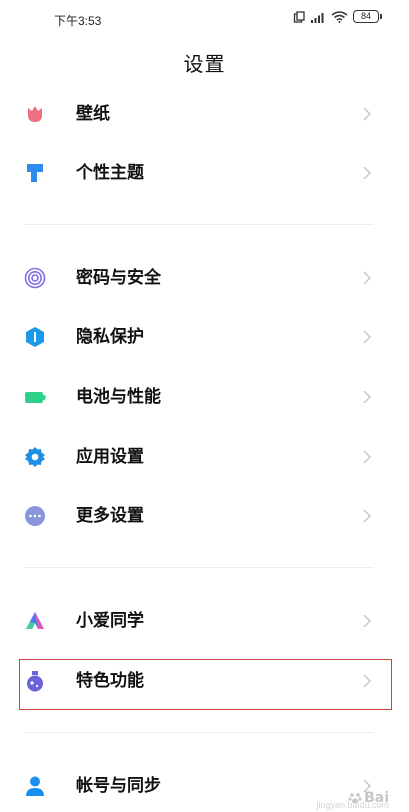 The width and height of the screenshot is (409, 812). Describe the element at coordinates (35, 173) in the screenshot. I see `paint-brush-icon` at that location.